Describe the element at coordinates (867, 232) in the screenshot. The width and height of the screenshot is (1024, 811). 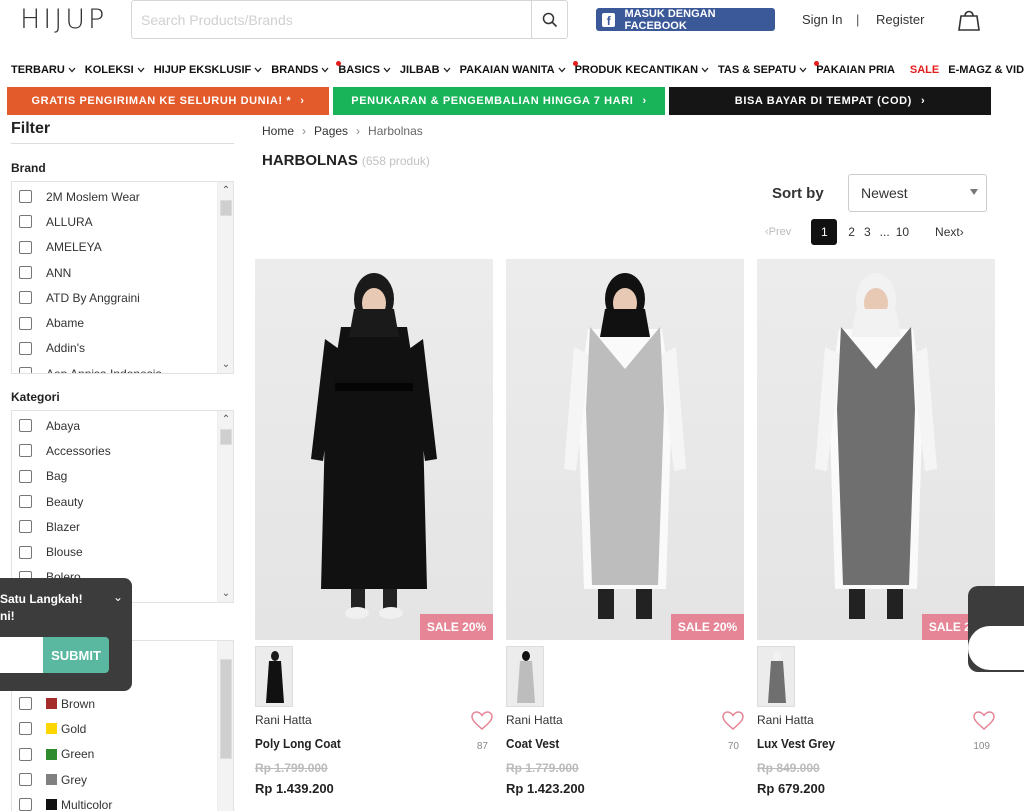
I see `pagination-page-3: 3` at that location.